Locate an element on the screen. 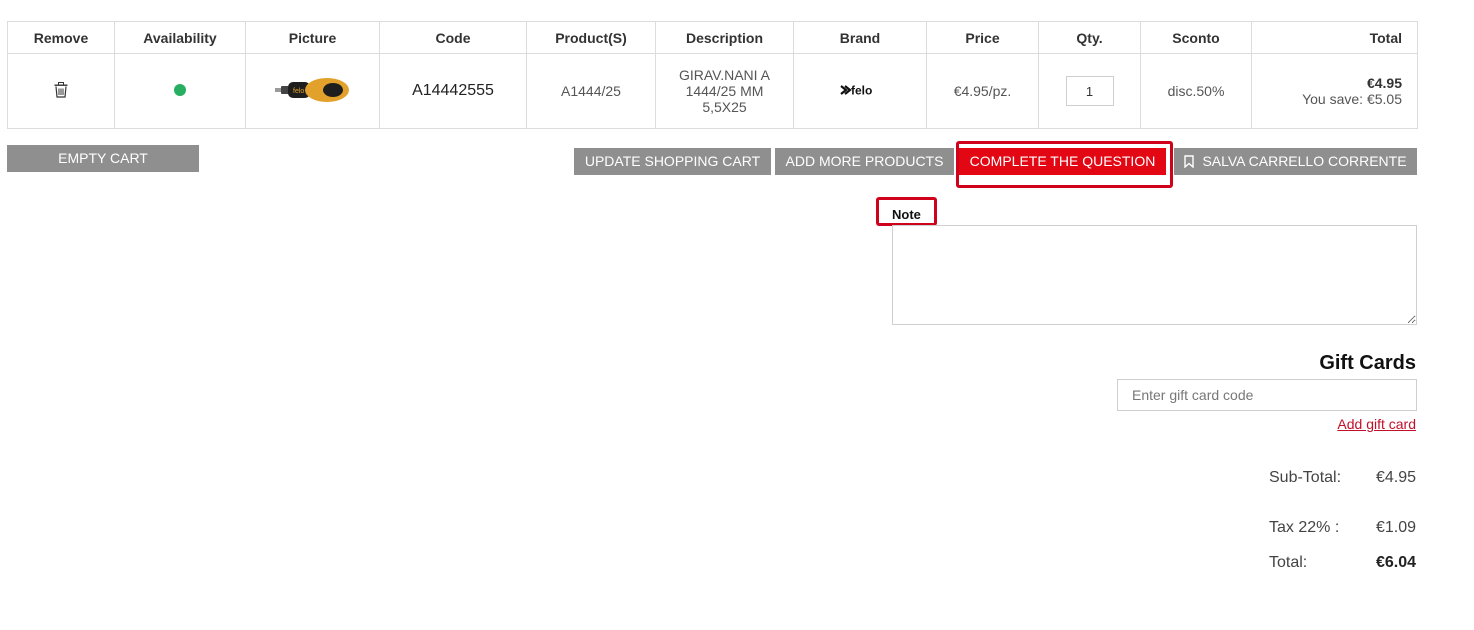 This screenshot has width=1474, height=630. tax-label: Tax 22% : is located at coordinates (1304, 527).